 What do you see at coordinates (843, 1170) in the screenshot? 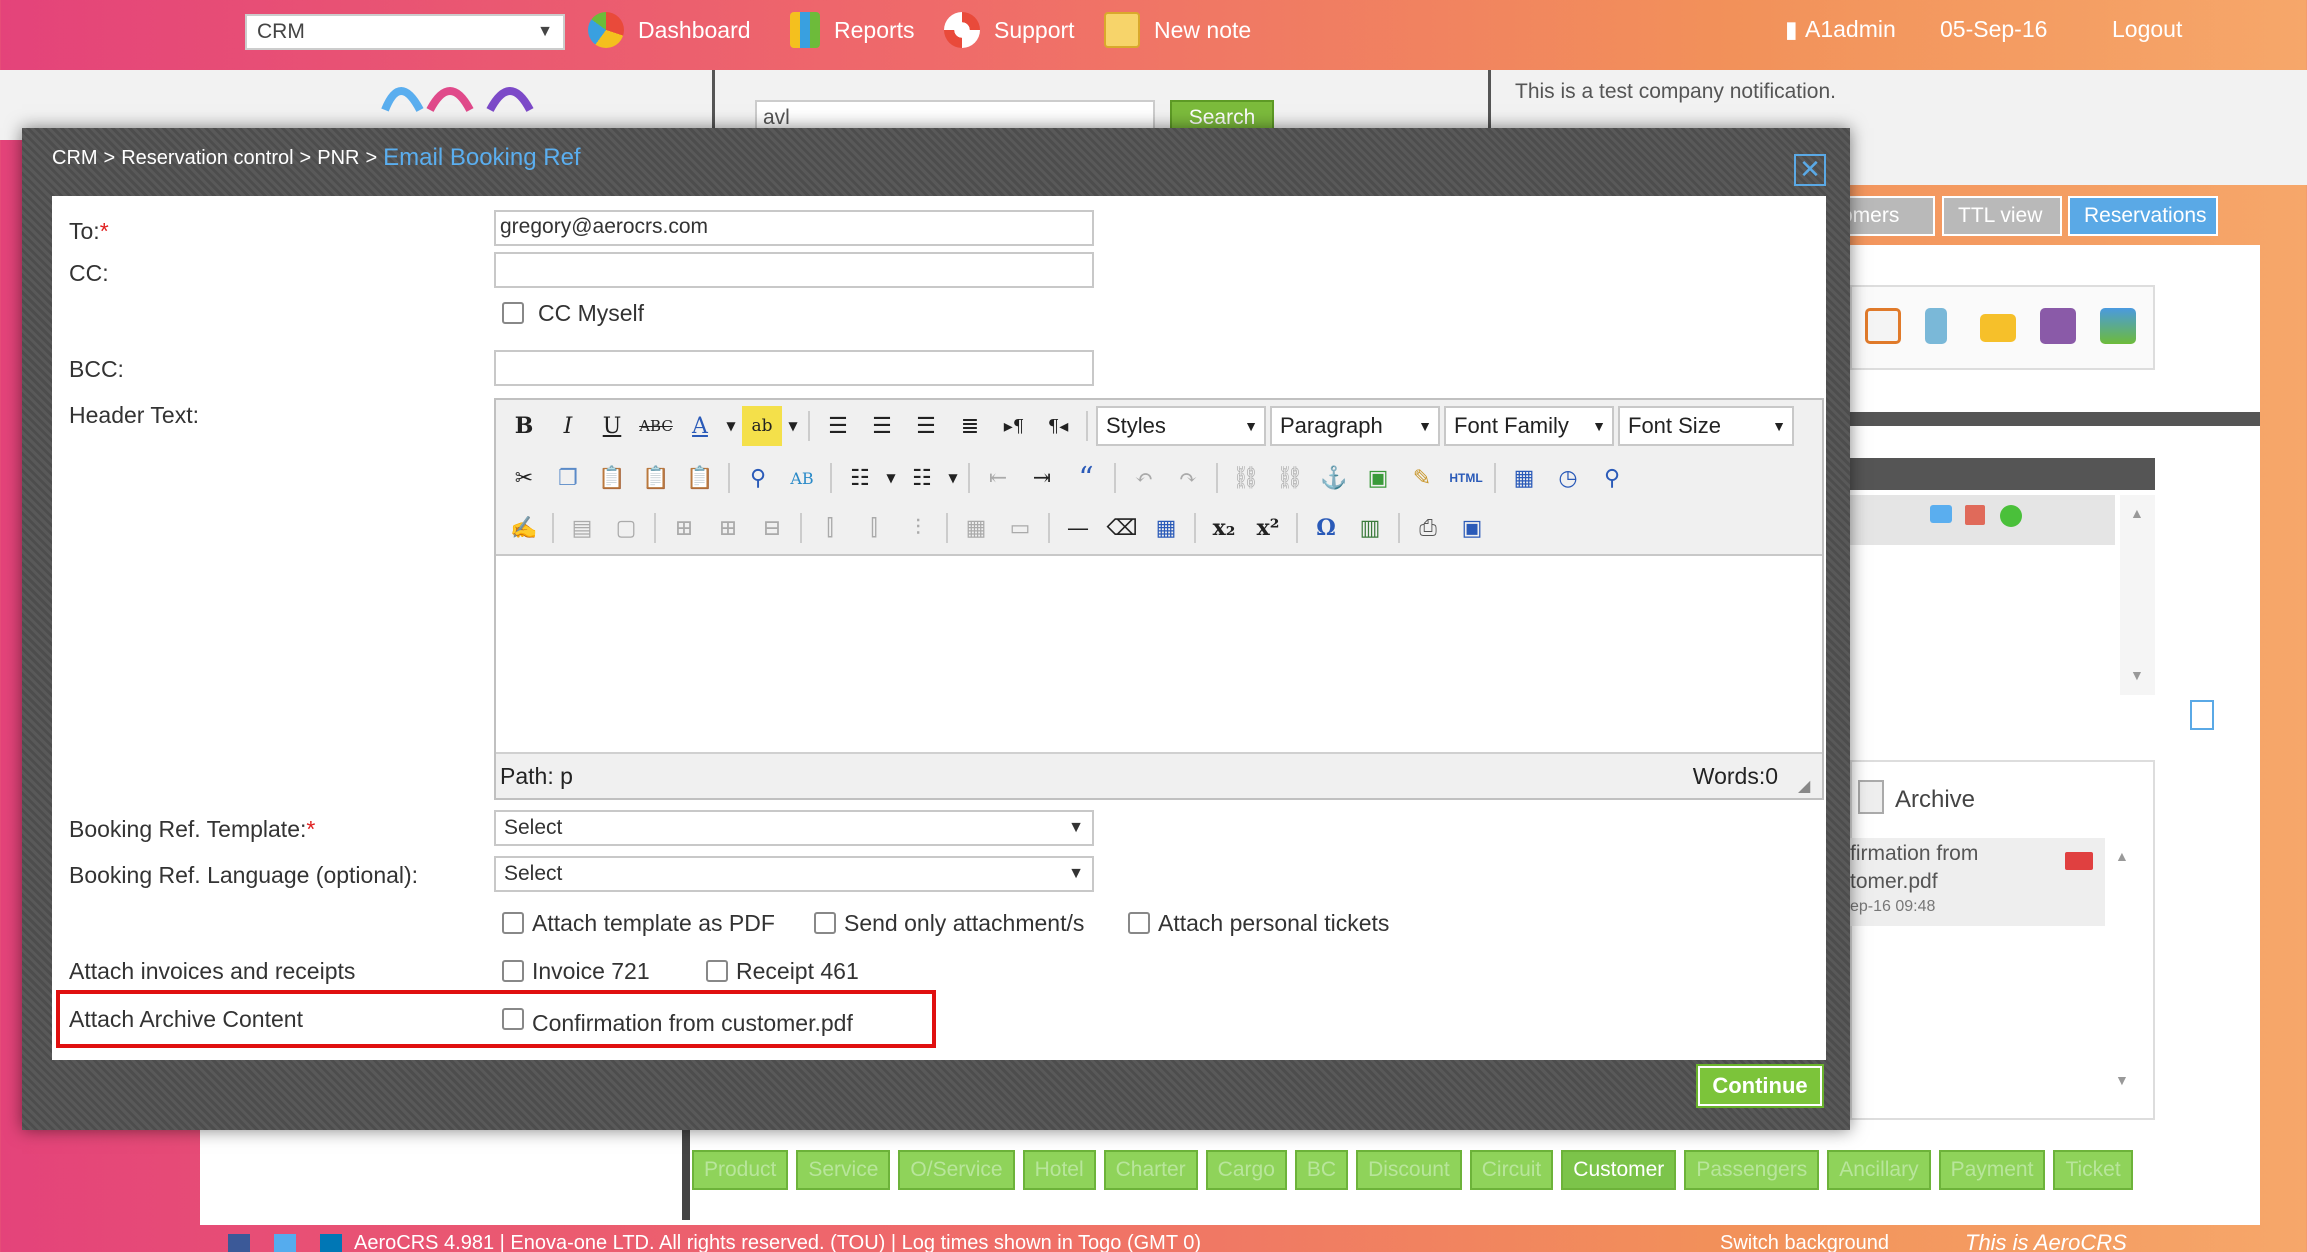
I see `tab-service: Service` at bounding box center [843, 1170].